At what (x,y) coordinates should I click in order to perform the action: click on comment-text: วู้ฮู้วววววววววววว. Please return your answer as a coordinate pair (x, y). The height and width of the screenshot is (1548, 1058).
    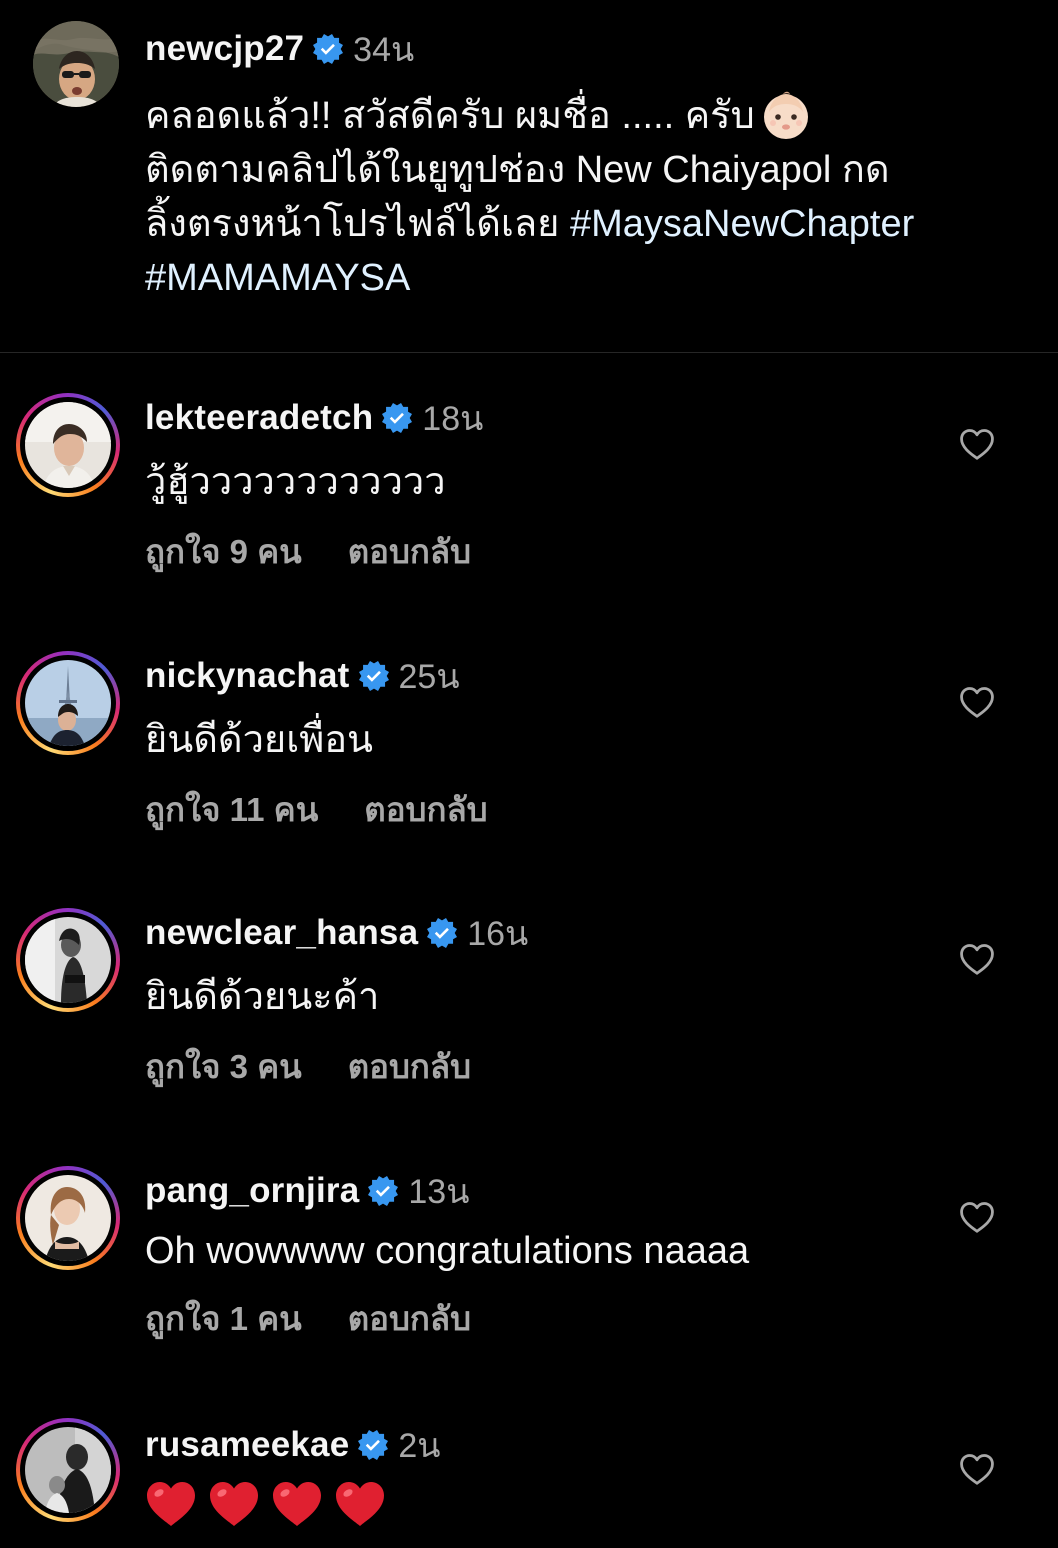
    Looking at the image, I should click on (295, 482).